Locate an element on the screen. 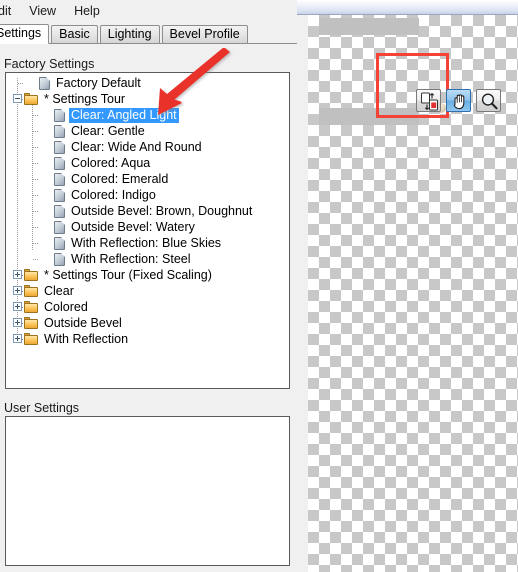 Image resolution: width=518 pixels, height=572 pixels. tree-item: Colored is located at coordinates (57, 307).